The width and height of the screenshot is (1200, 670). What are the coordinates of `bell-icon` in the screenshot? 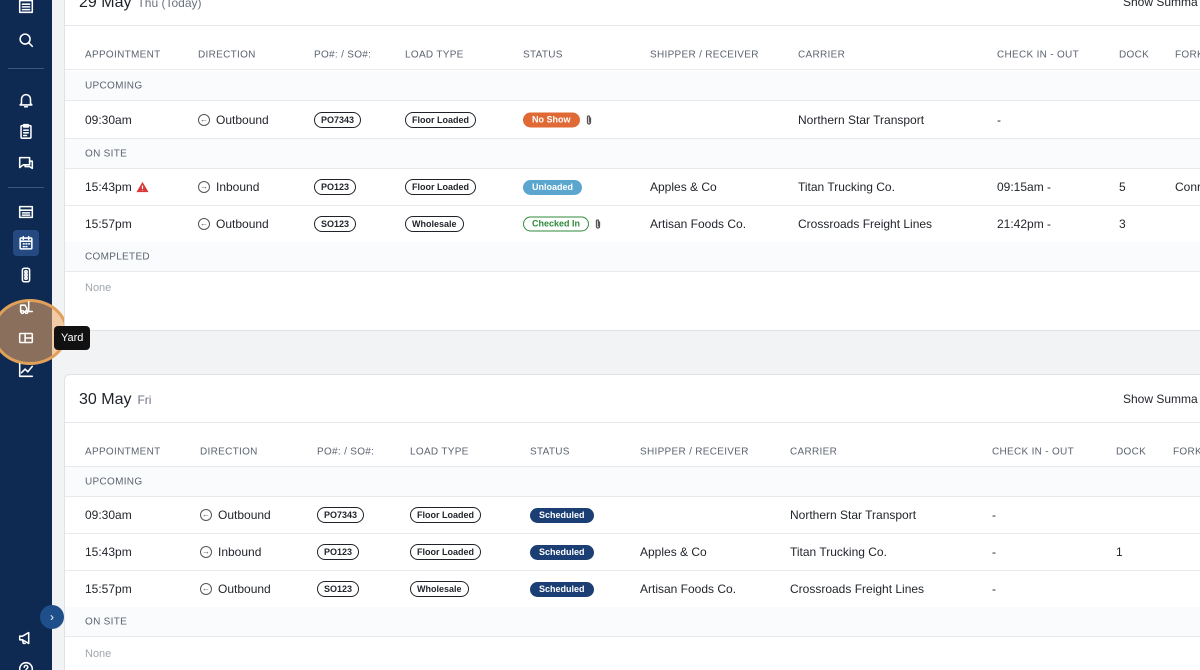 It's located at (26, 100).